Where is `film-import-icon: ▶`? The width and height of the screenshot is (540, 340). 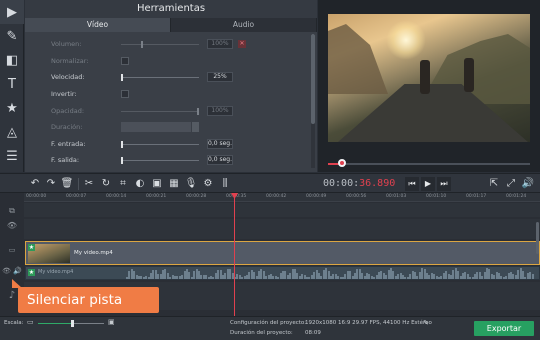 film-import-icon: ▶ is located at coordinates (12, 12).